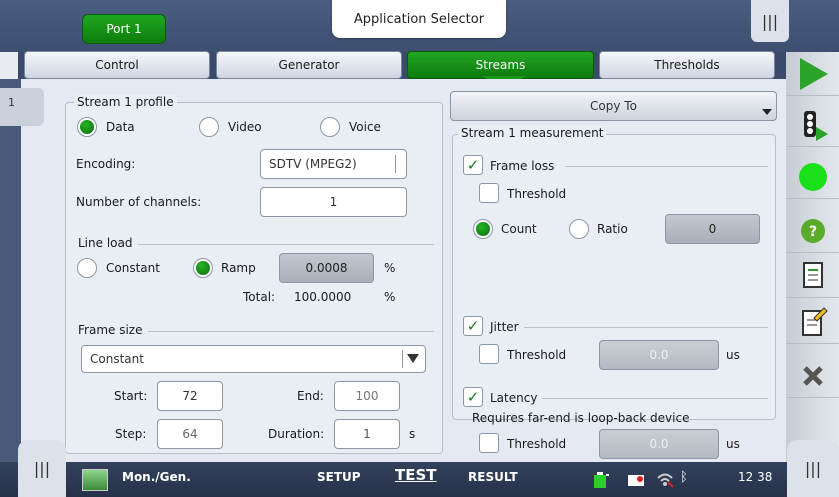  I want to click on count-label: Count, so click(519, 229).